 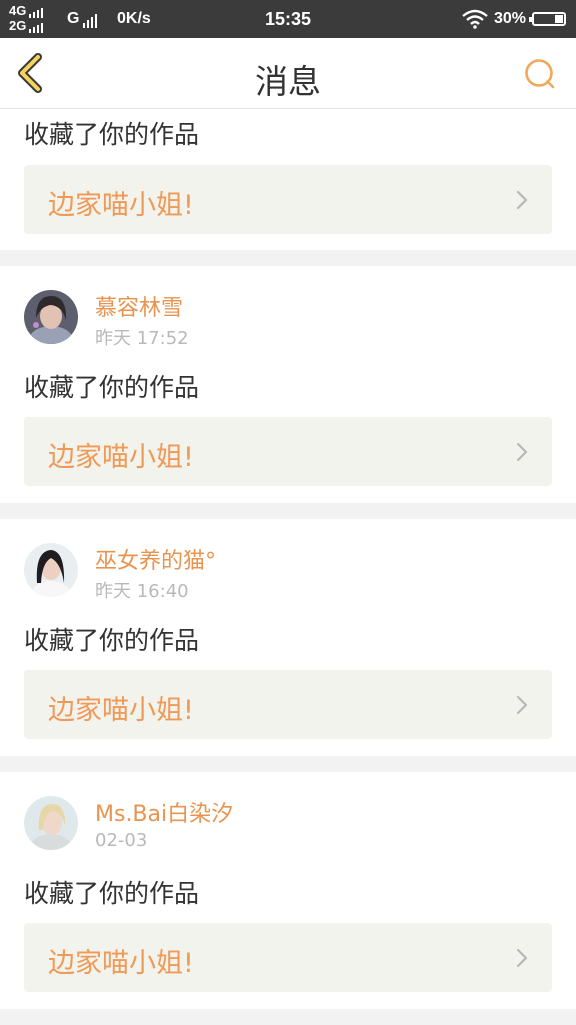 What do you see at coordinates (121, 840) in the screenshot?
I see `timestamp: 02-03` at bounding box center [121, 840].